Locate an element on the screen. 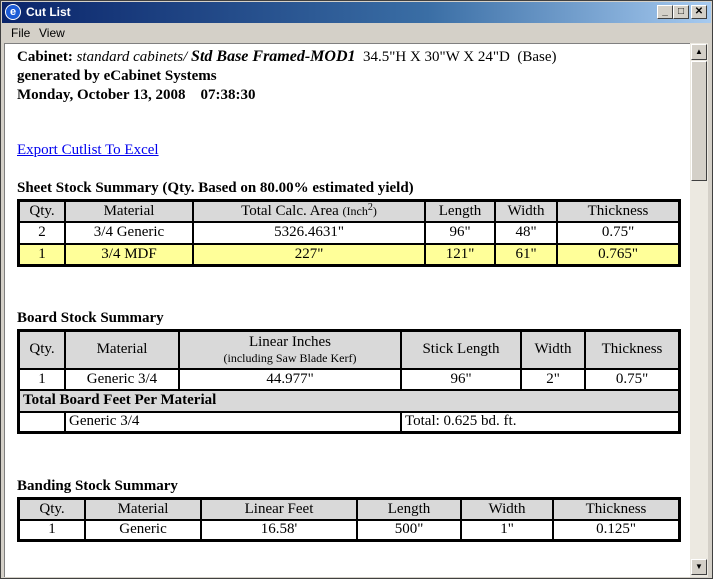 Image resolution: width=713 pixels, height=579 pixels. cabinet-name: Std Base Framed-MOD1 is located at coordinates (273, 56).